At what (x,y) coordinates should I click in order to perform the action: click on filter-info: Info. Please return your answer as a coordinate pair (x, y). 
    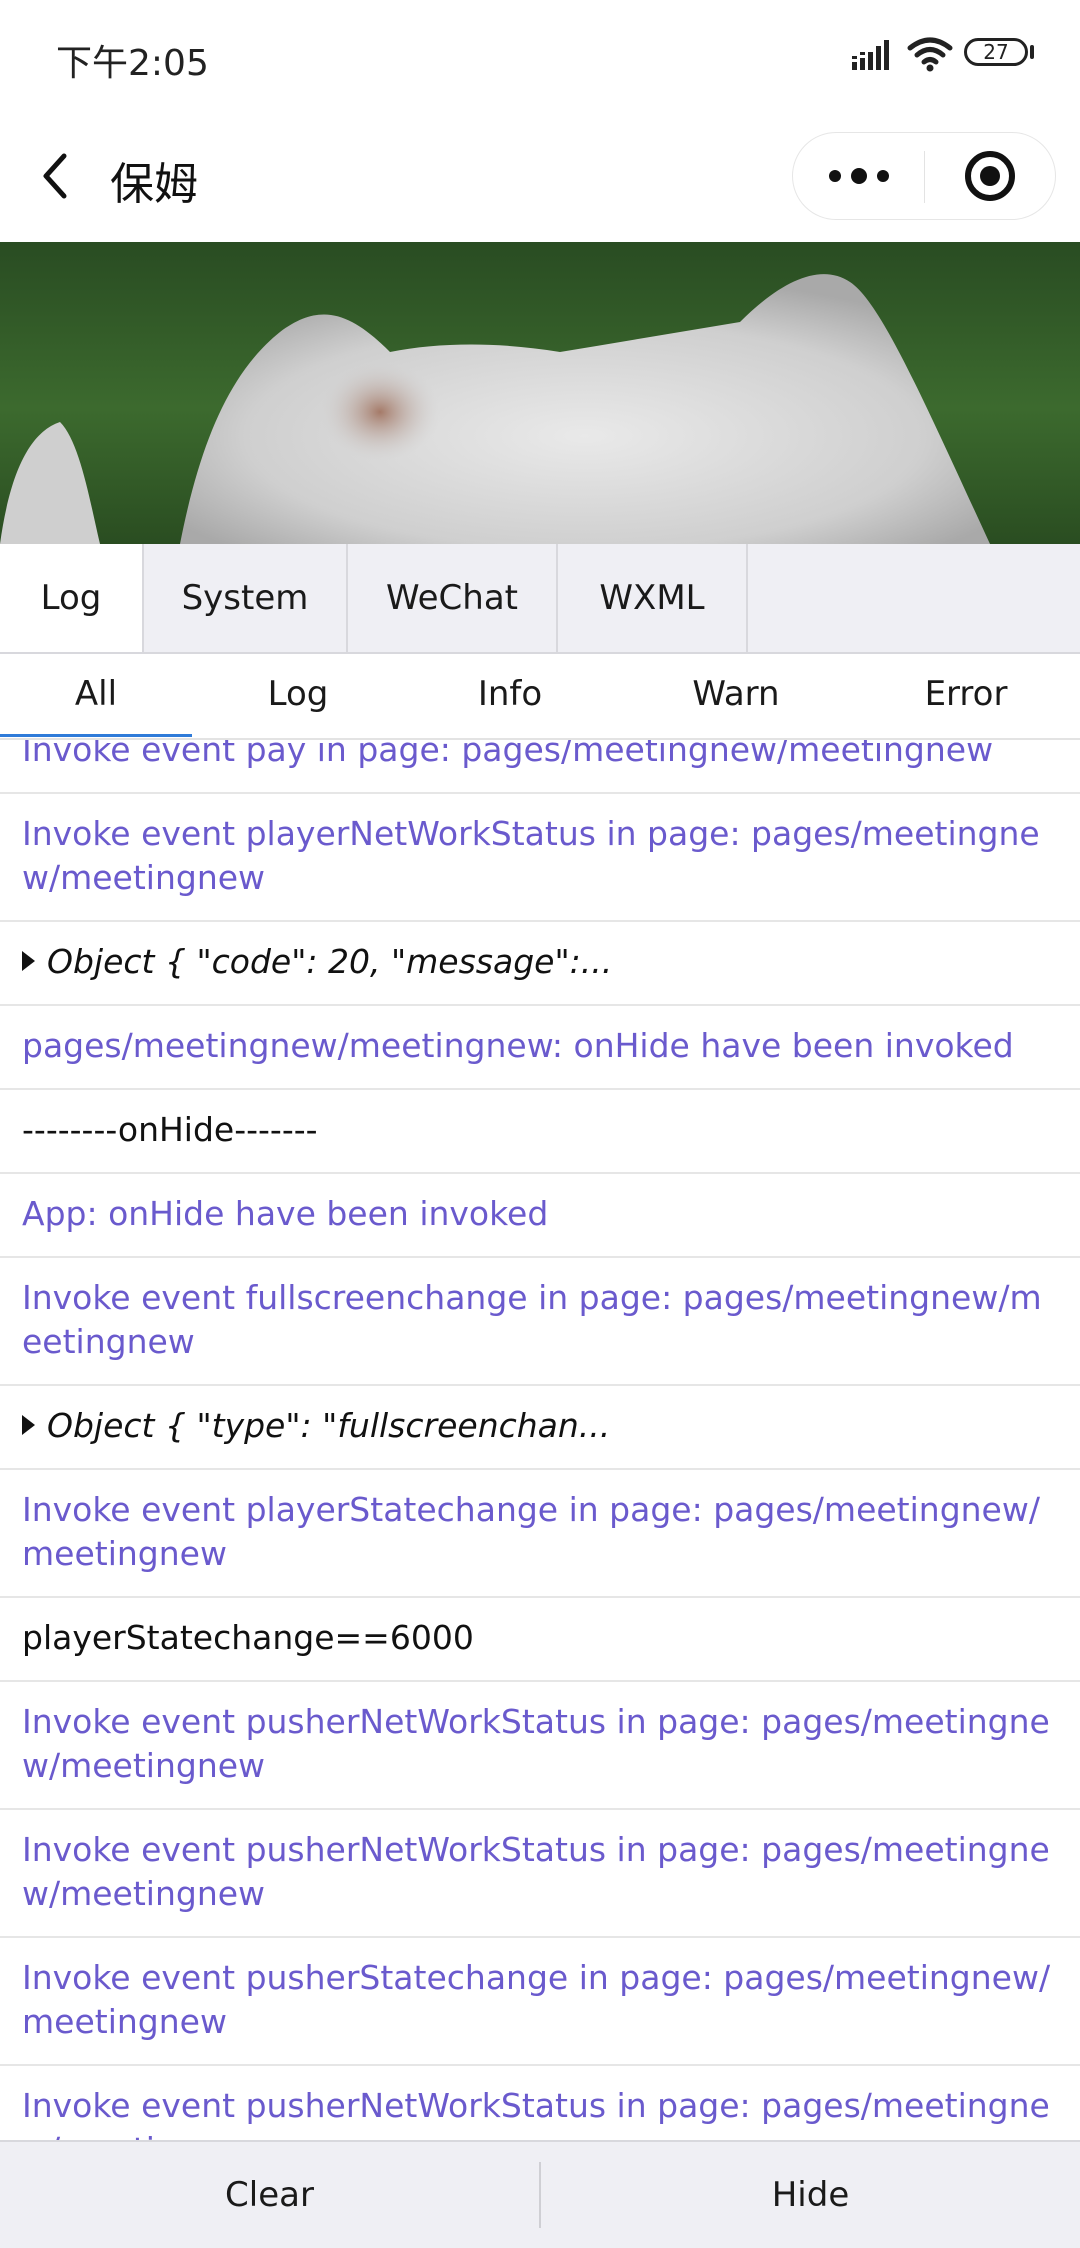
    Looking at the image, I should click on (510, 696).